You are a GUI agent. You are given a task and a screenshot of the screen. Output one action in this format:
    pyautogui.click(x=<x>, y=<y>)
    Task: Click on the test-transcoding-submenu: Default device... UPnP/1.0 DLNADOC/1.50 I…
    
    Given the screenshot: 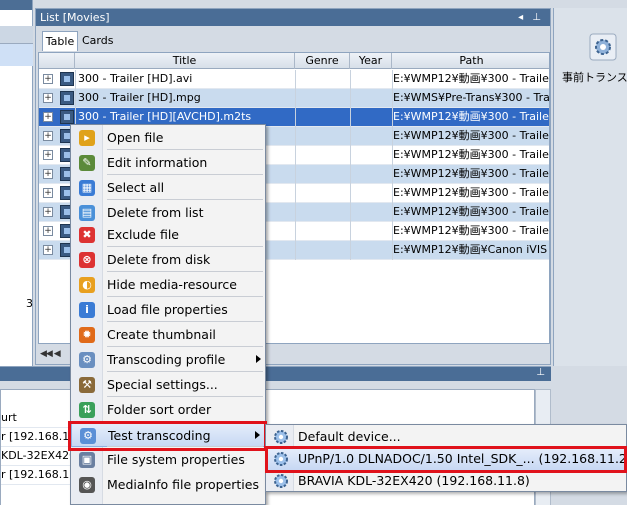 What is the action you would take?
    pyautogui.click(x=446, y=458)
    